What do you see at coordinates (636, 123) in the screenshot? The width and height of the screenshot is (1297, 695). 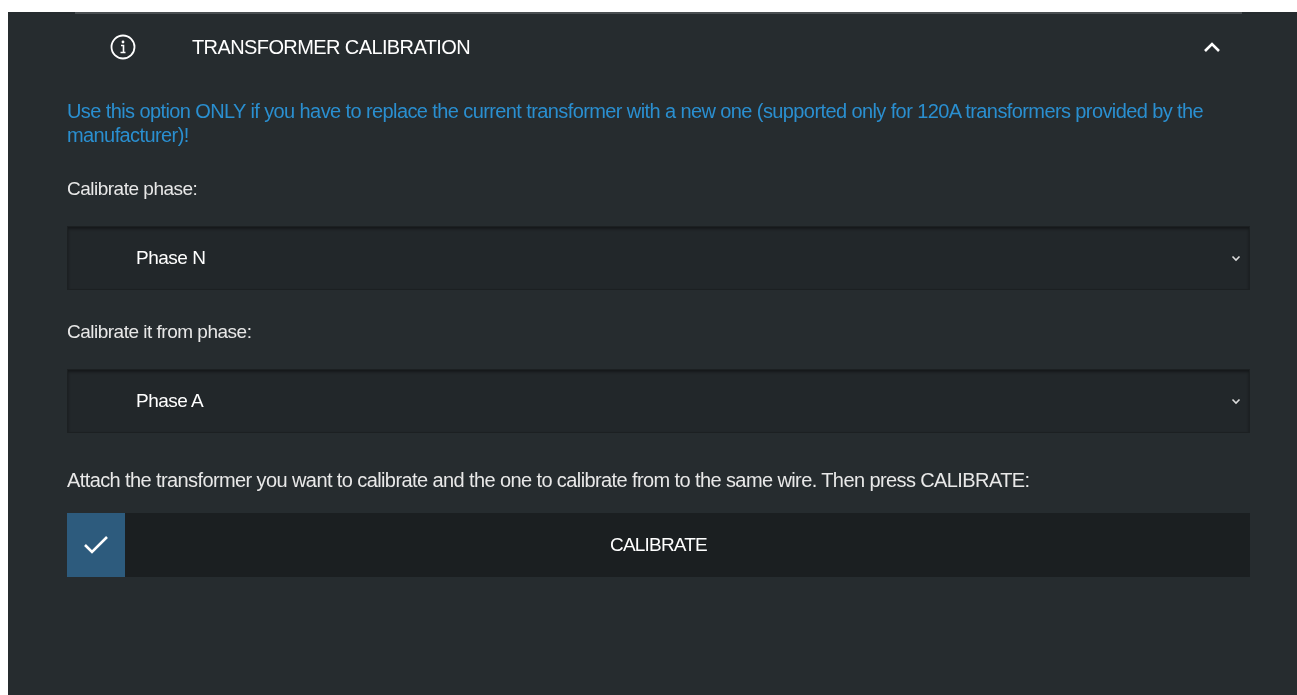 I see `notice-text: Use this option ONLY if you have to replace the current transformer with a new one (supported only for 120A transformers provided by the manufacturer)!` at bounding box center [636, 123].